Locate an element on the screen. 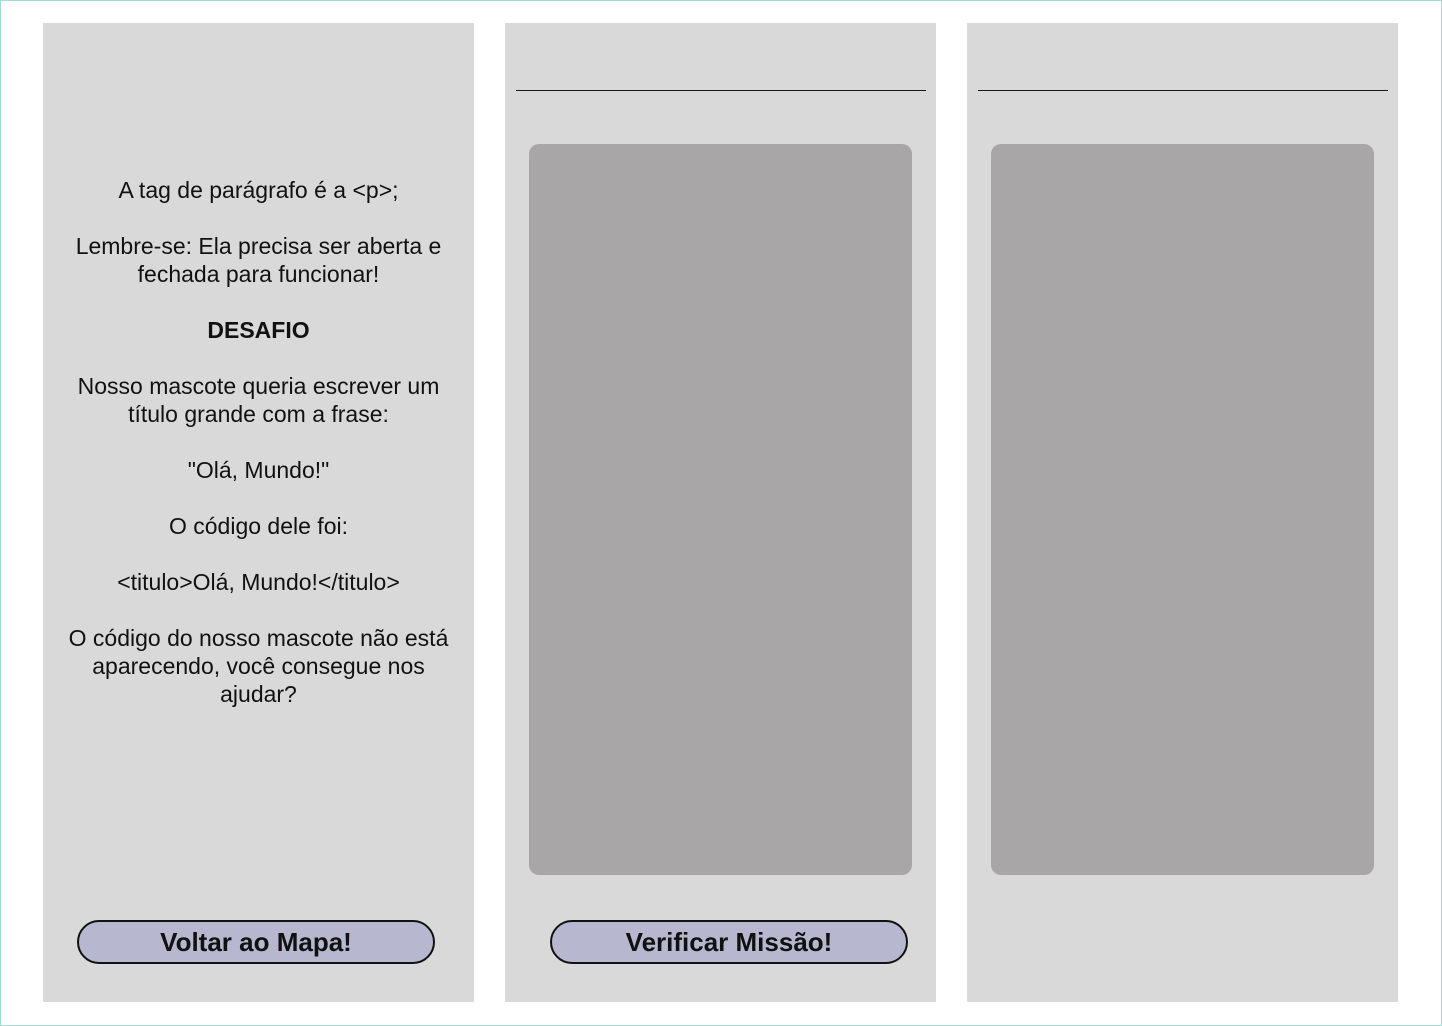 Image resolution: width=1442 pixels, height=1026 pixels. mascot-code: <titulo>Olá, Mundo!</titulo> is located at coordinates (258, 582).